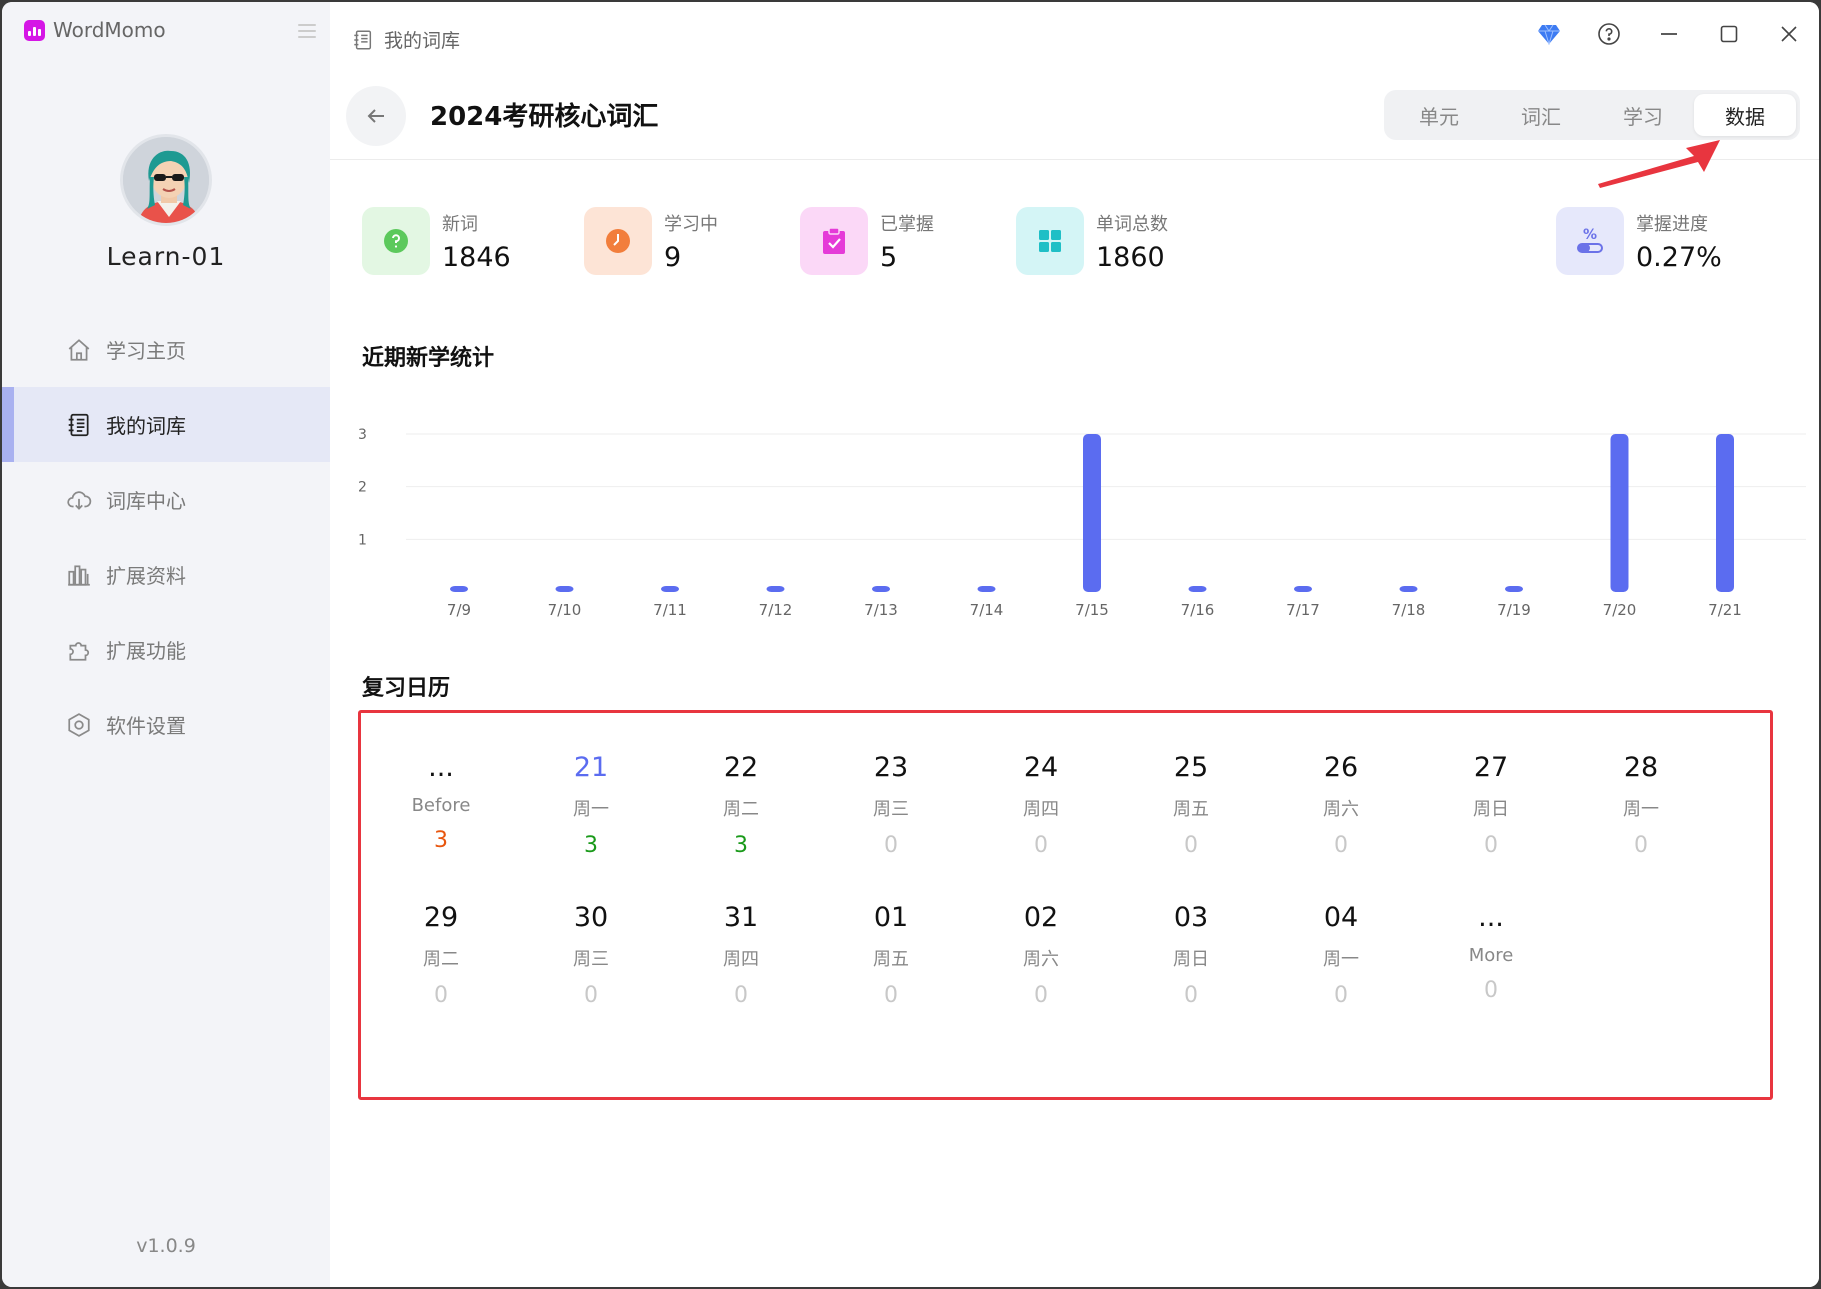 This screenshot has width=1821, height=1289. I want to click on tab-study: 学习, so click(1643, 115).